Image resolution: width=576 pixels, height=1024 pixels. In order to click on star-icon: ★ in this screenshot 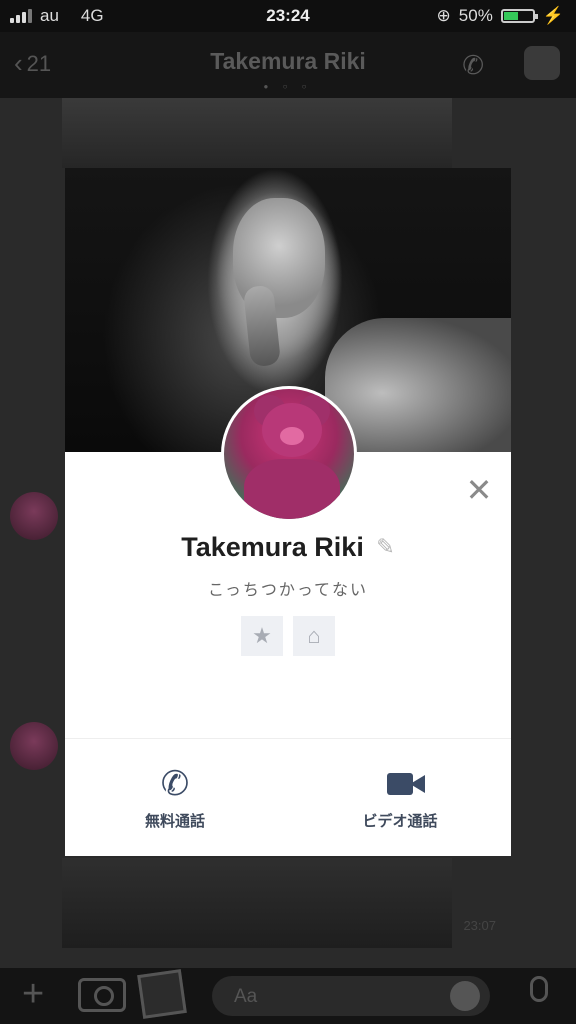, I will do `click(262, 636)`.